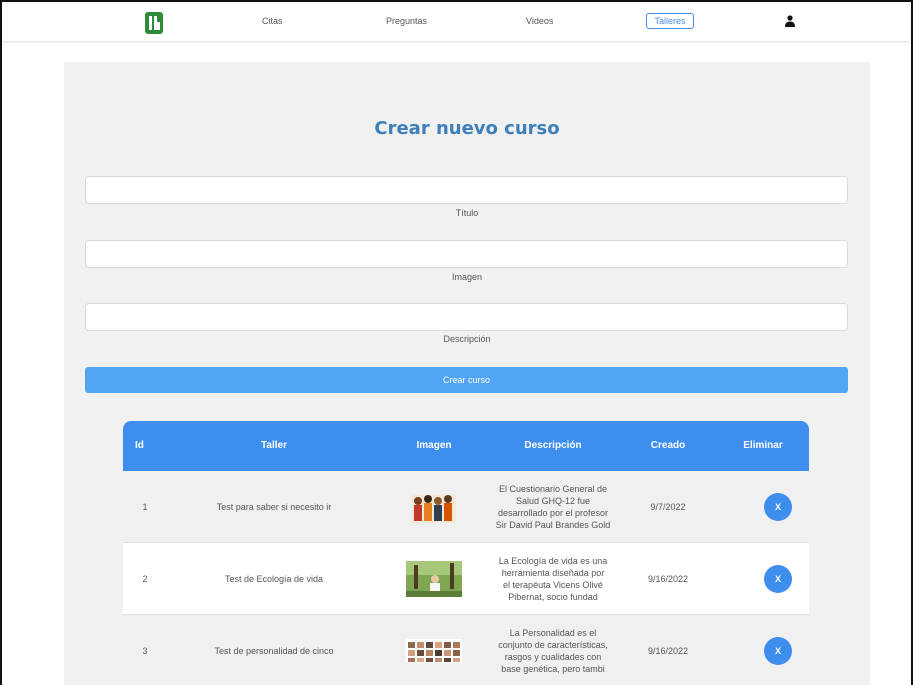 The width and height of the screenshot is (913, 685). I want to click on desc-line: rasgos y cualidades con, so click(553, 657).